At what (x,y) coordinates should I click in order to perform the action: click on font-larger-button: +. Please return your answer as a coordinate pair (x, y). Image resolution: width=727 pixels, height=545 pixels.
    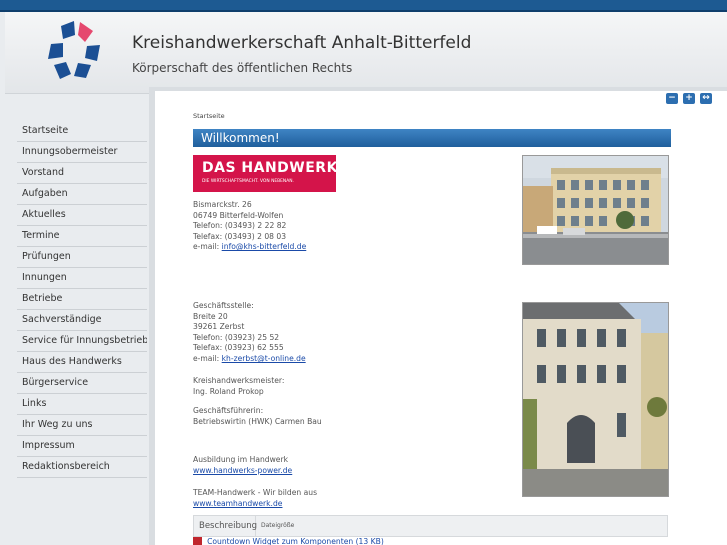
    Looking at the image, I should click on (689, 98).